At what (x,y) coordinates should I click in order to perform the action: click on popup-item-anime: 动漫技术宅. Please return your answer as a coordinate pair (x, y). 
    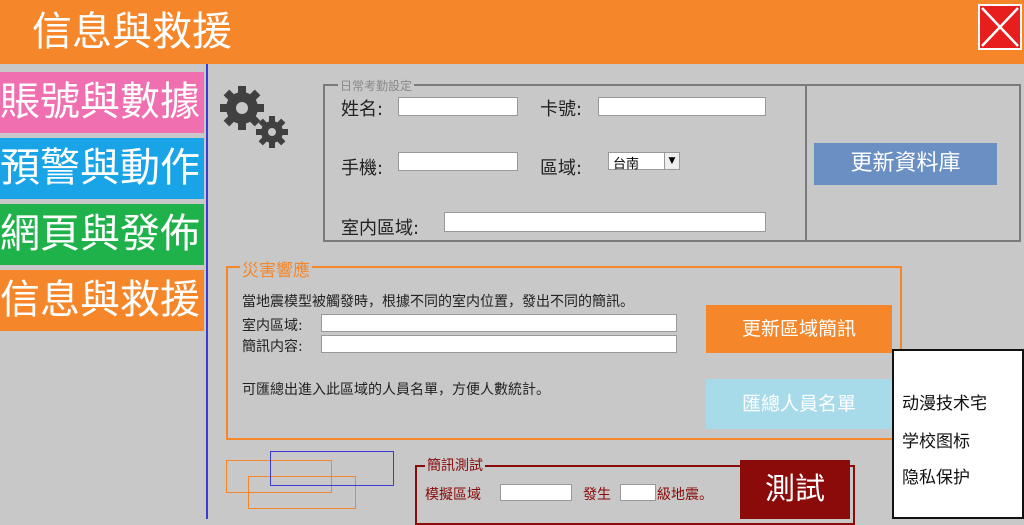
    Looking at the image, I should click on (944, 401).